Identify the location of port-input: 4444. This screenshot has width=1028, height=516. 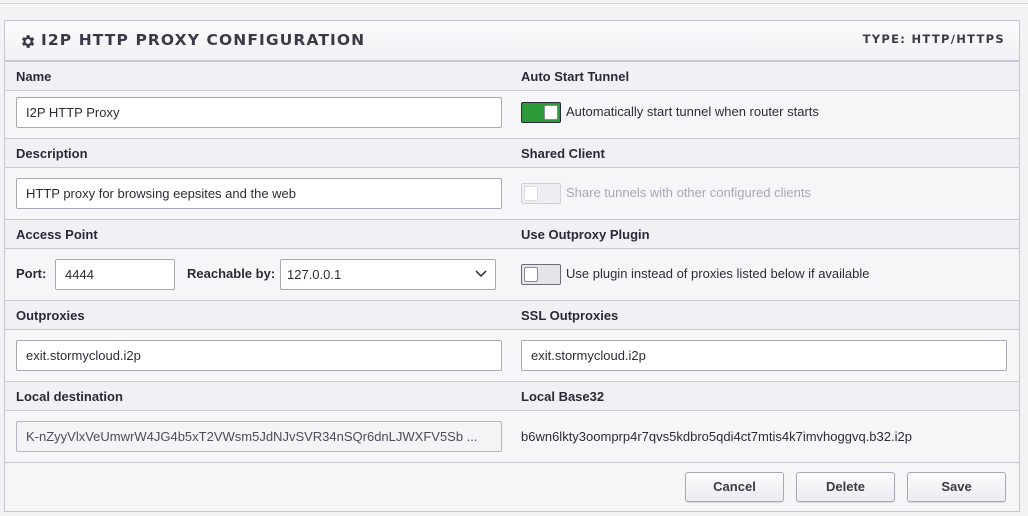
(115, 274).